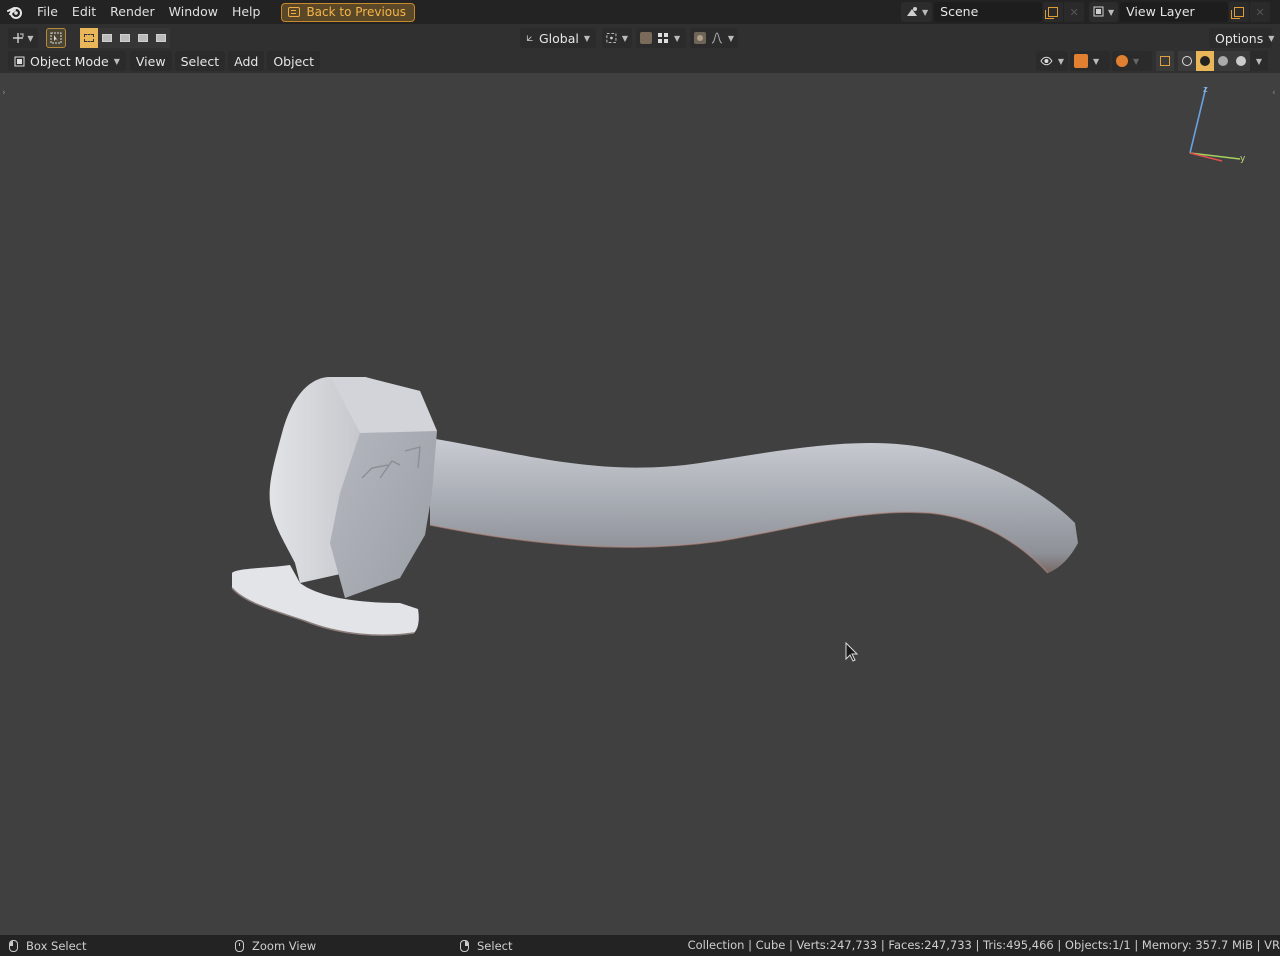 Image resolution: width=1280 pixels, height=956 pixels. What do you see at coordinates (717, 38) in the screenshot?
I see `falloff-curve-icon` at bounding box center [717, 38].